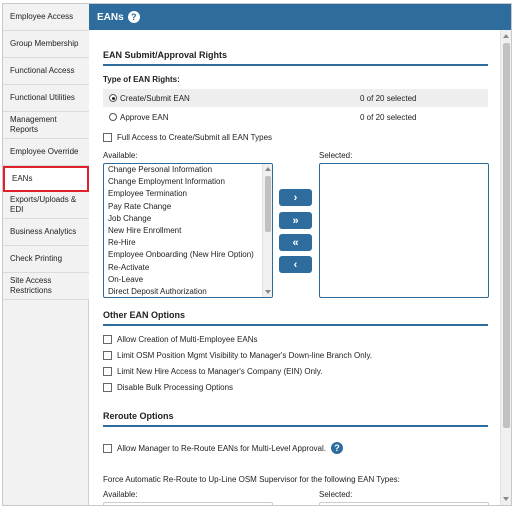  I want to click on sidebar-item-functional-access: Functional Access, so click(46, 71).